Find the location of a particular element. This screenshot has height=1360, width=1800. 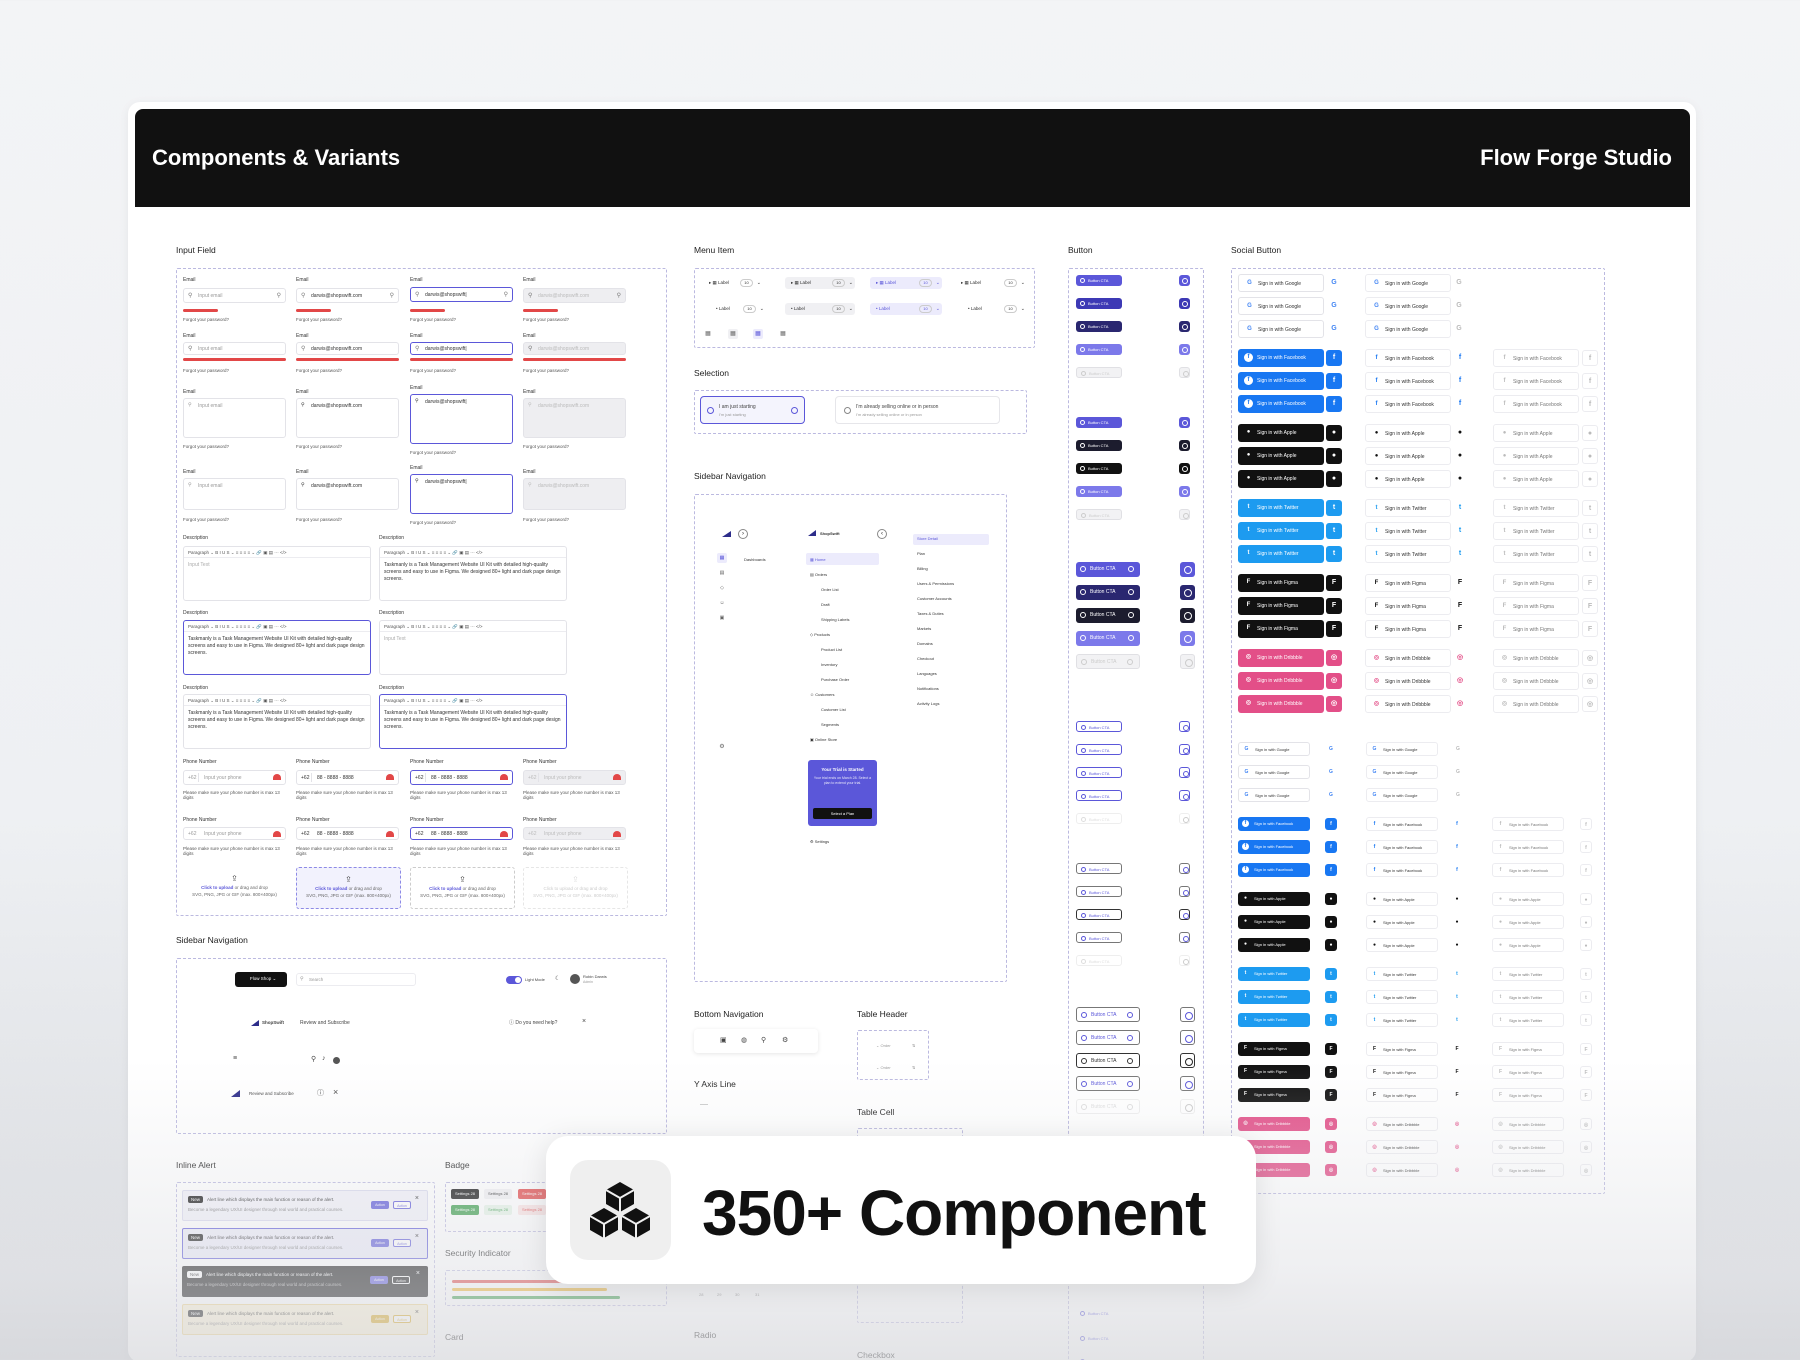

chevron-left-icon: ‹ is located at coordinates (882, 534).